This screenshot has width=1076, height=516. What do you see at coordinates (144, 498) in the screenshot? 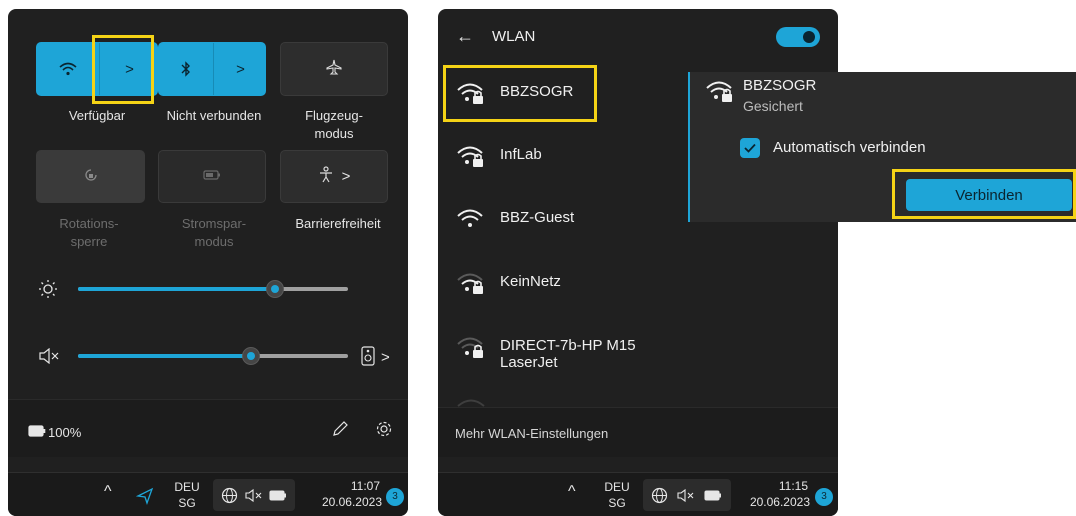
I see `location-icon` at bounding box center [144, 498].